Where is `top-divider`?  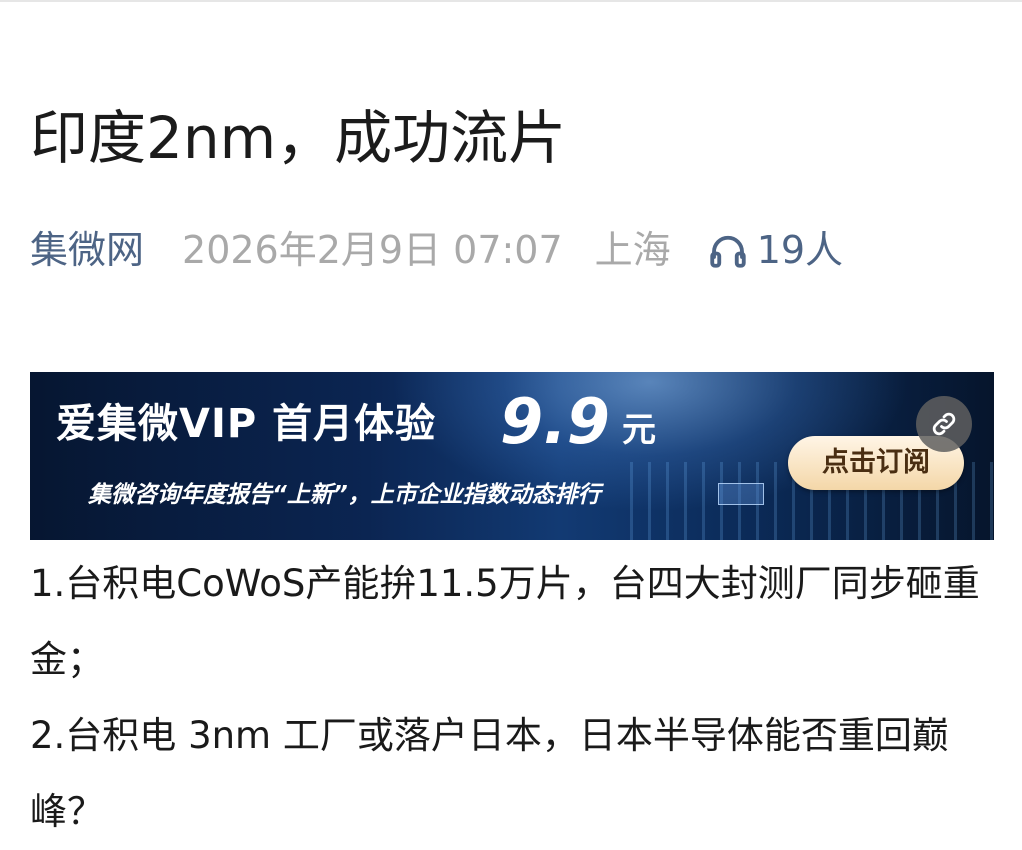 top-divider is located at coordinates (511, 1).